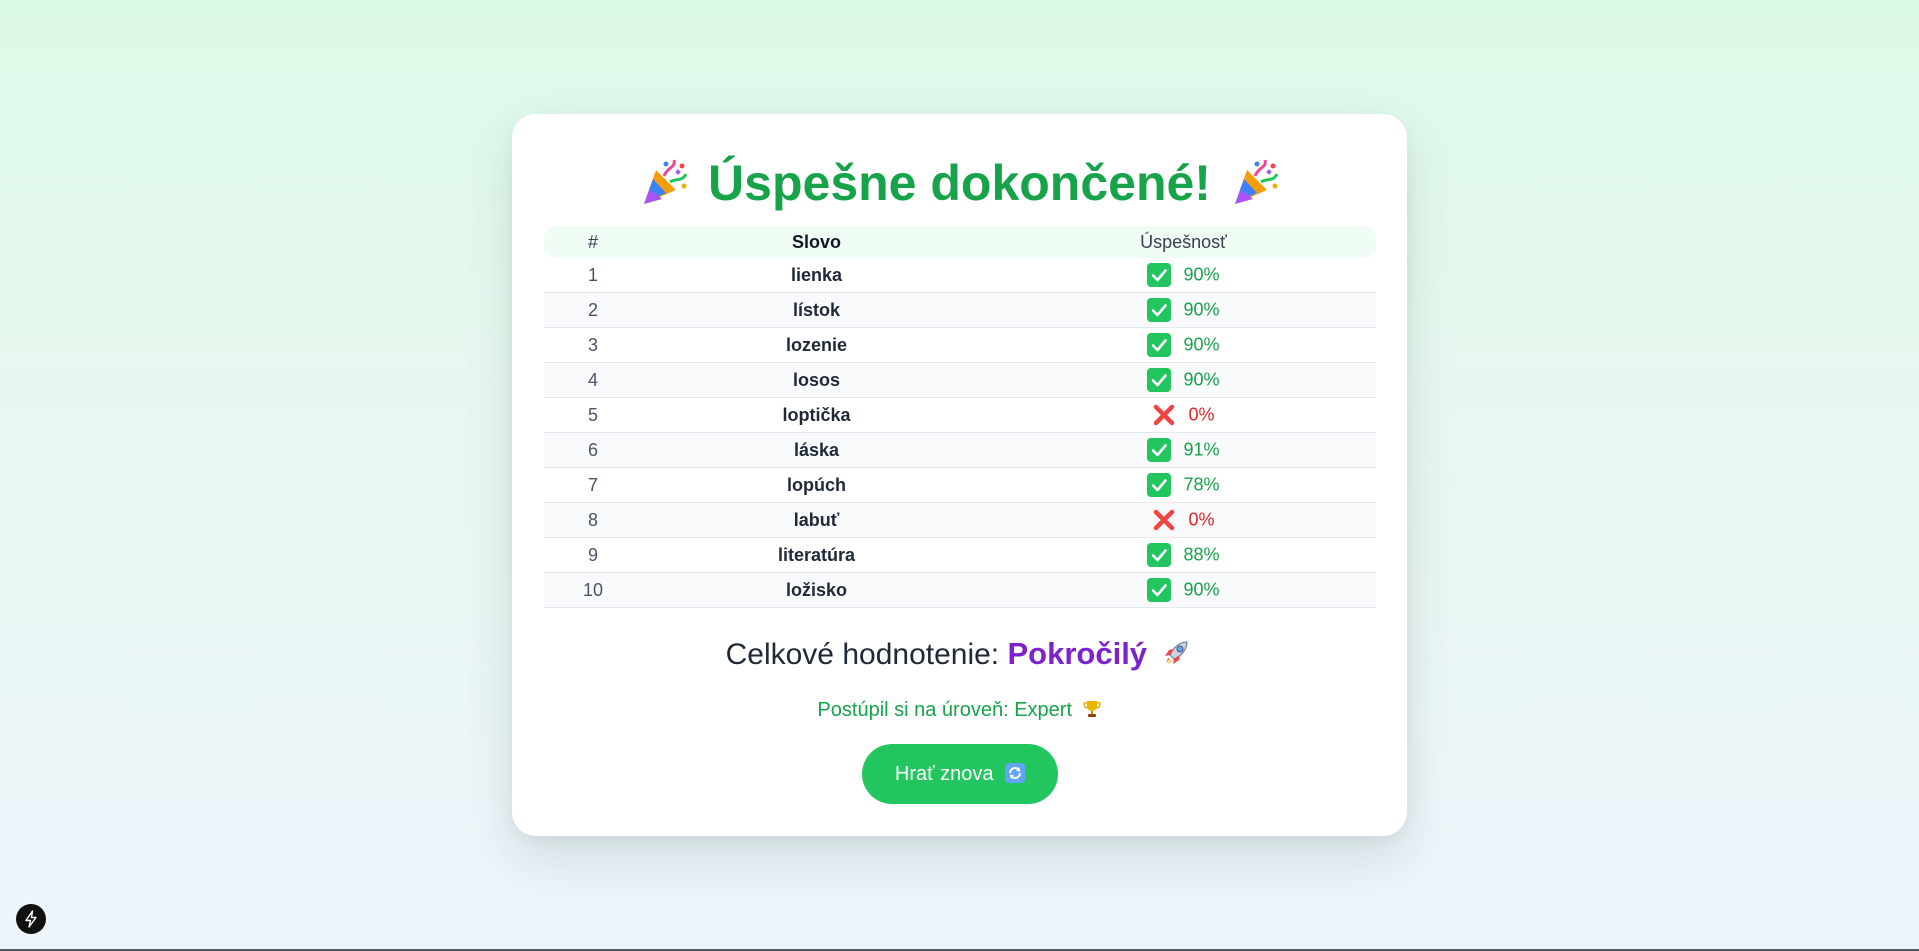  I want to click on trophy-icon, so click(1092, 709).